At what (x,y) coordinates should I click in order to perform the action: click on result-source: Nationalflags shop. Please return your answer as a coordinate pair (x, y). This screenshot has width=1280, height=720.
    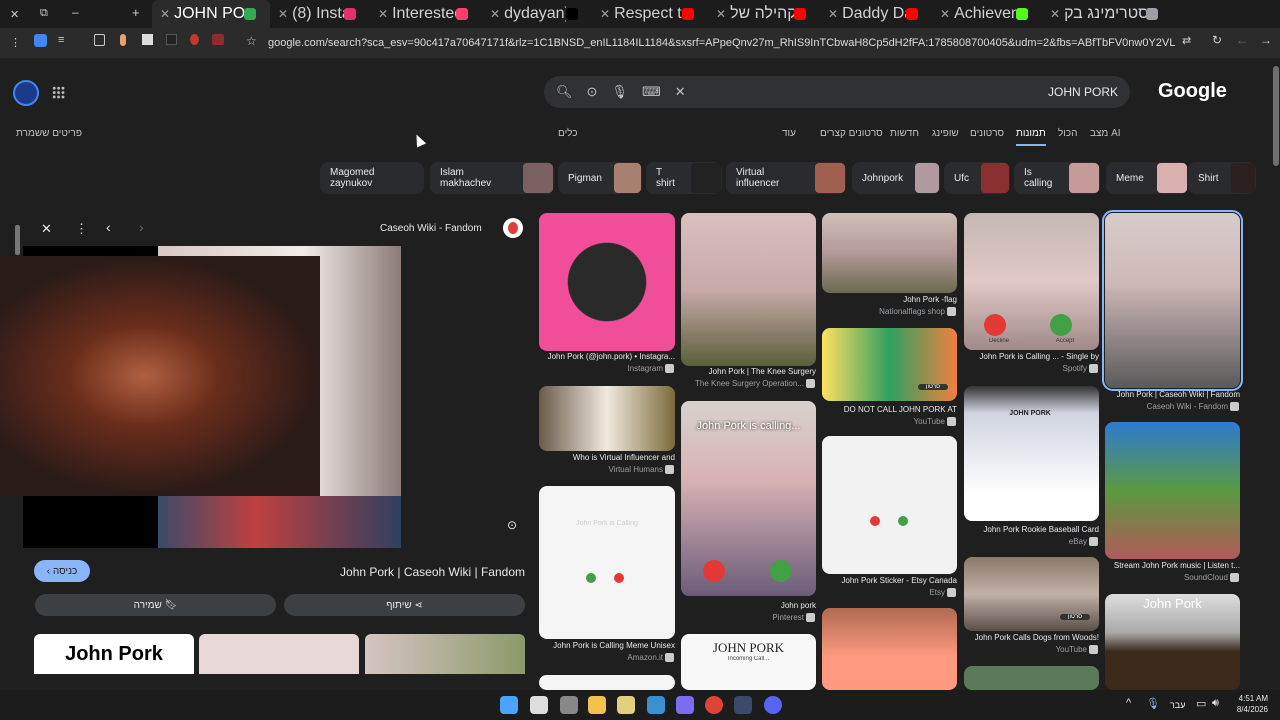
    Looking at the image, I should click on (883, 311).